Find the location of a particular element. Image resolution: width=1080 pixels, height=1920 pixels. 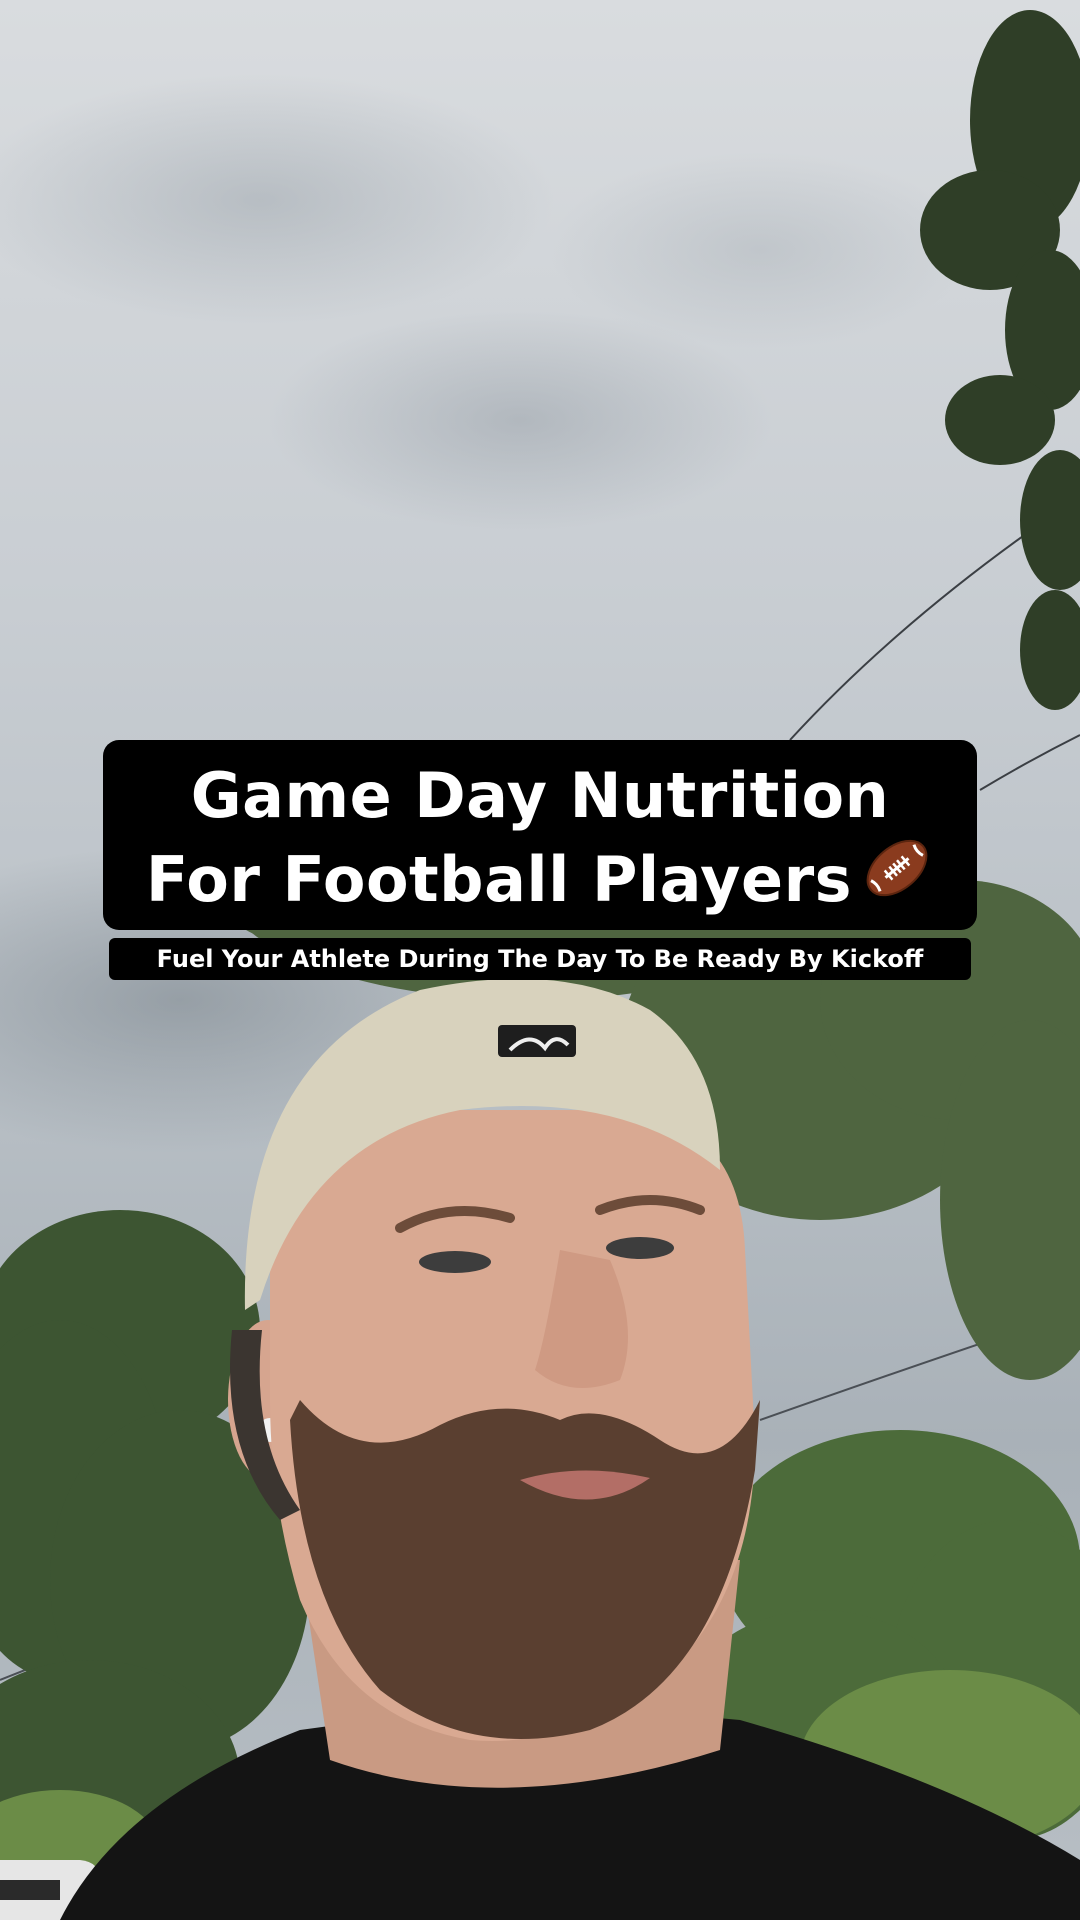

title-line-1: Game Day Nutrition is located at coordinates (540, 795).